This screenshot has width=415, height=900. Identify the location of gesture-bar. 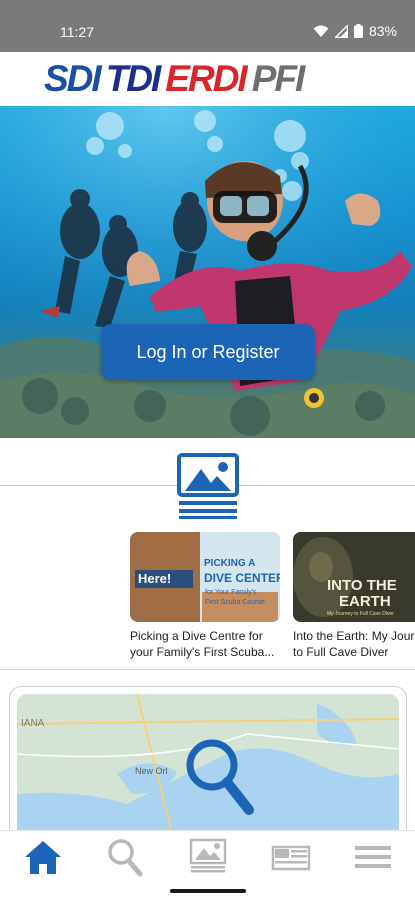
(207, 891).